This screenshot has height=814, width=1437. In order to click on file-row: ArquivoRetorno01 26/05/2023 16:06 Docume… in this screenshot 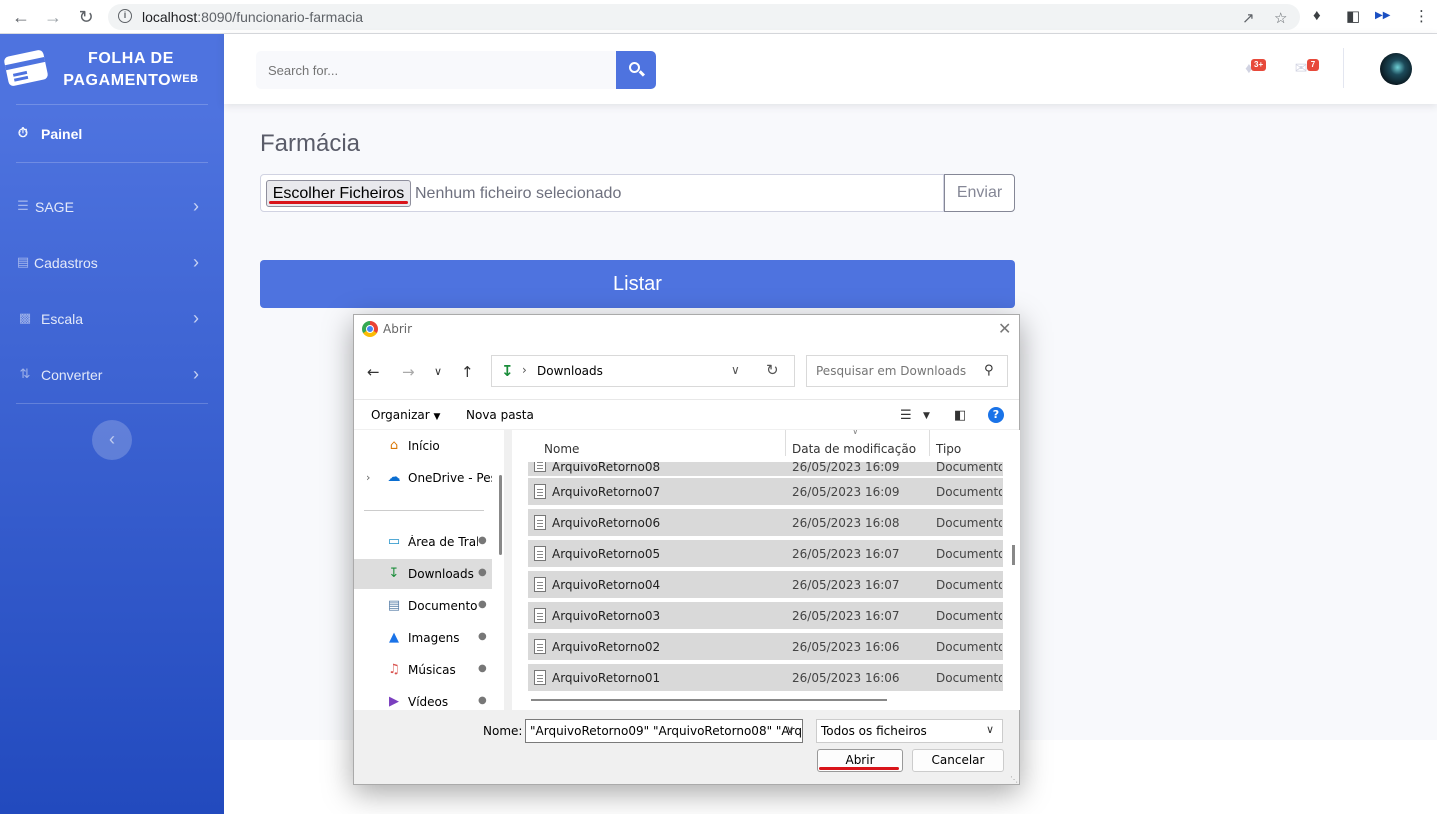, I will do `click(765, 677)`.